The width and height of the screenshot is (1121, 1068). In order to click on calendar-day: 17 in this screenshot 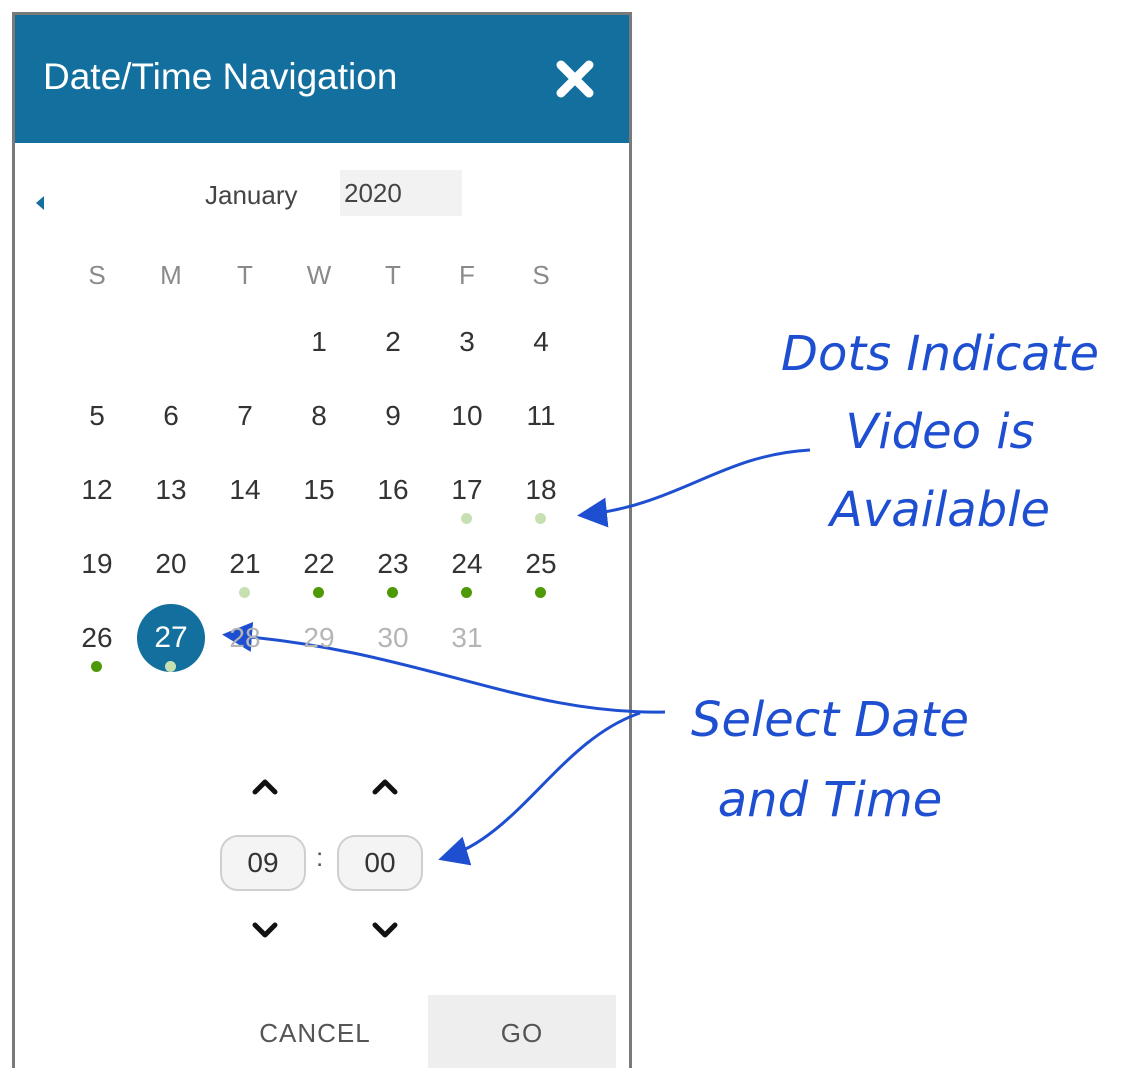, I will do `click(467, 503)`.